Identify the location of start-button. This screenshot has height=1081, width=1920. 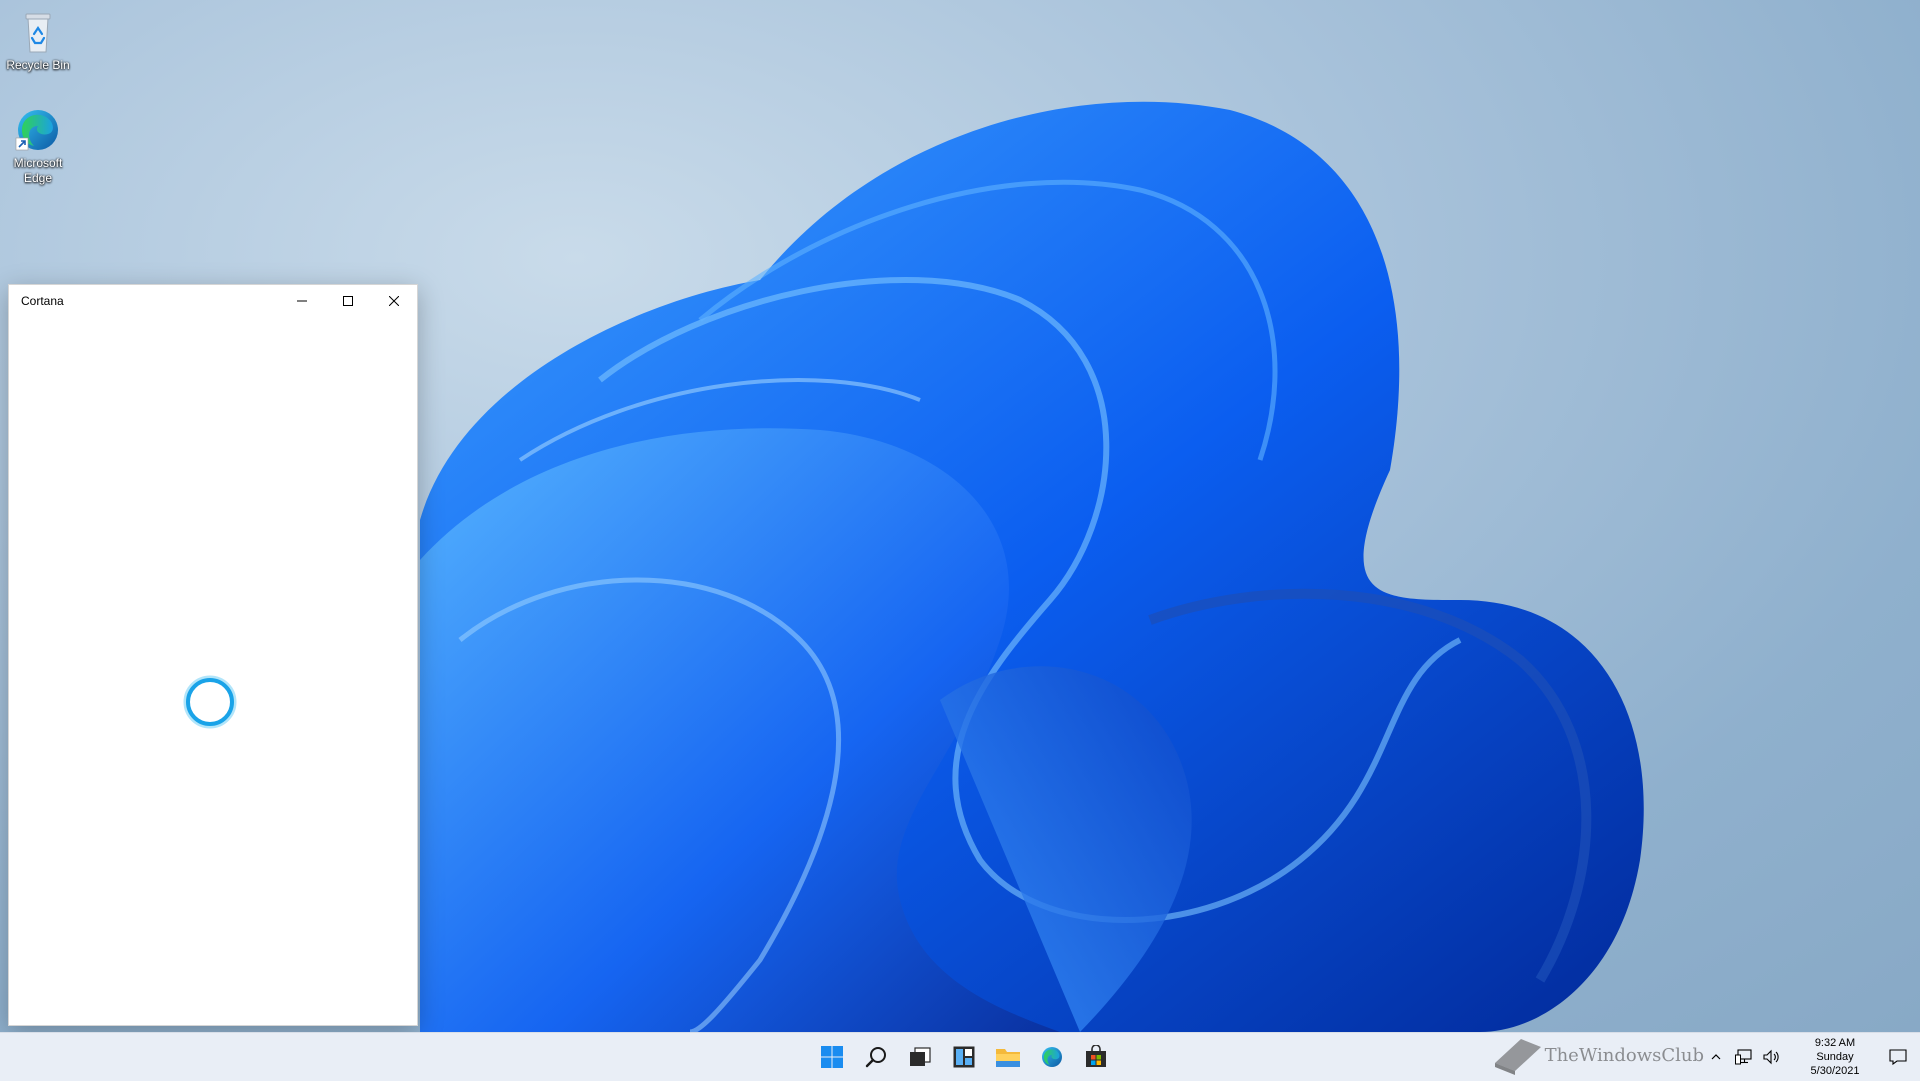
(832, 1057).